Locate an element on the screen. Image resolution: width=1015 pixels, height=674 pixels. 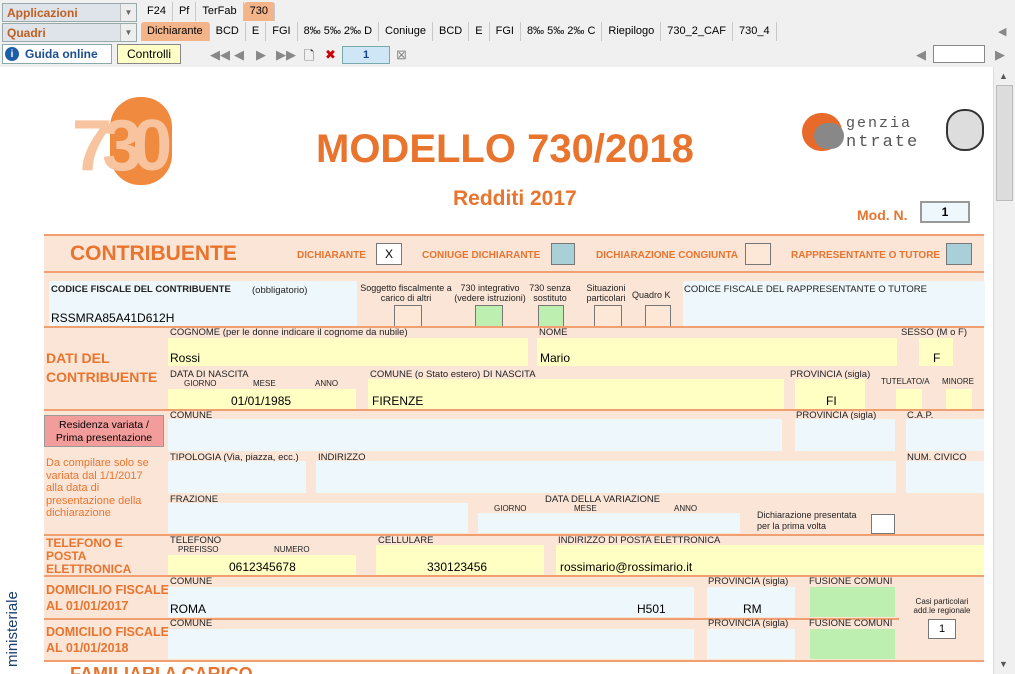
quadro-k-checkbox is located at coordinates (658, 316).